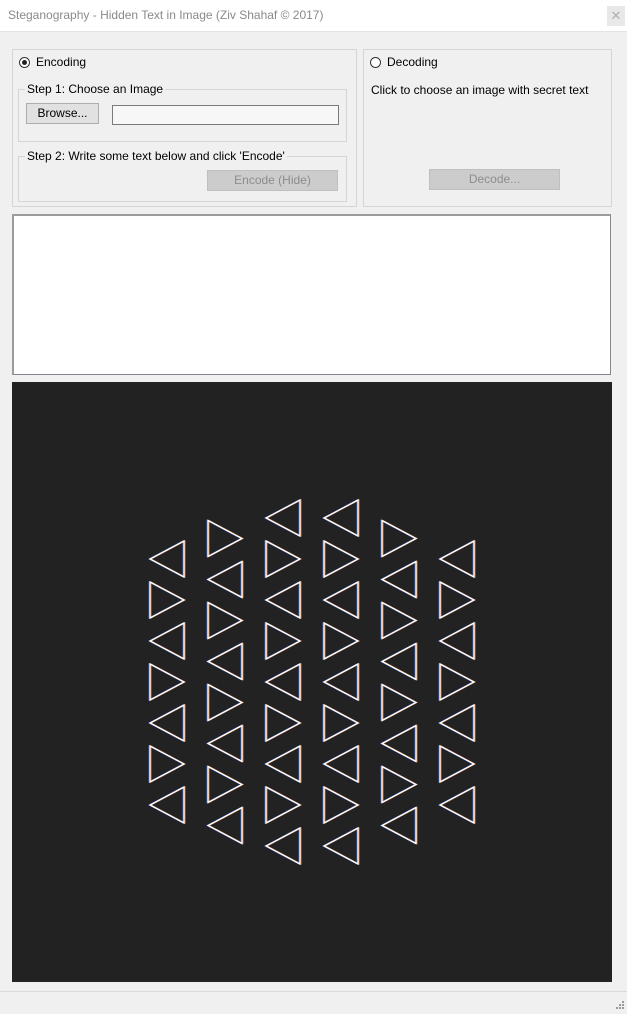  I want to click on encoding-radio-circle, so click(24, 62).